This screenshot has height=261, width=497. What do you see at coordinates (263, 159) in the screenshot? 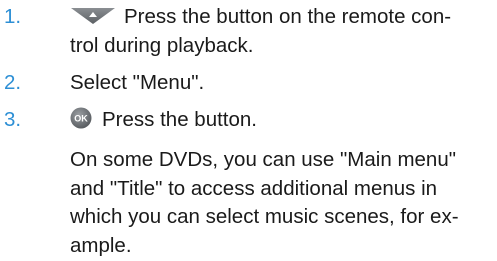
I see `note-line1: On some DVDs, you can use "Main menu"` at bounding box center [263, 159].